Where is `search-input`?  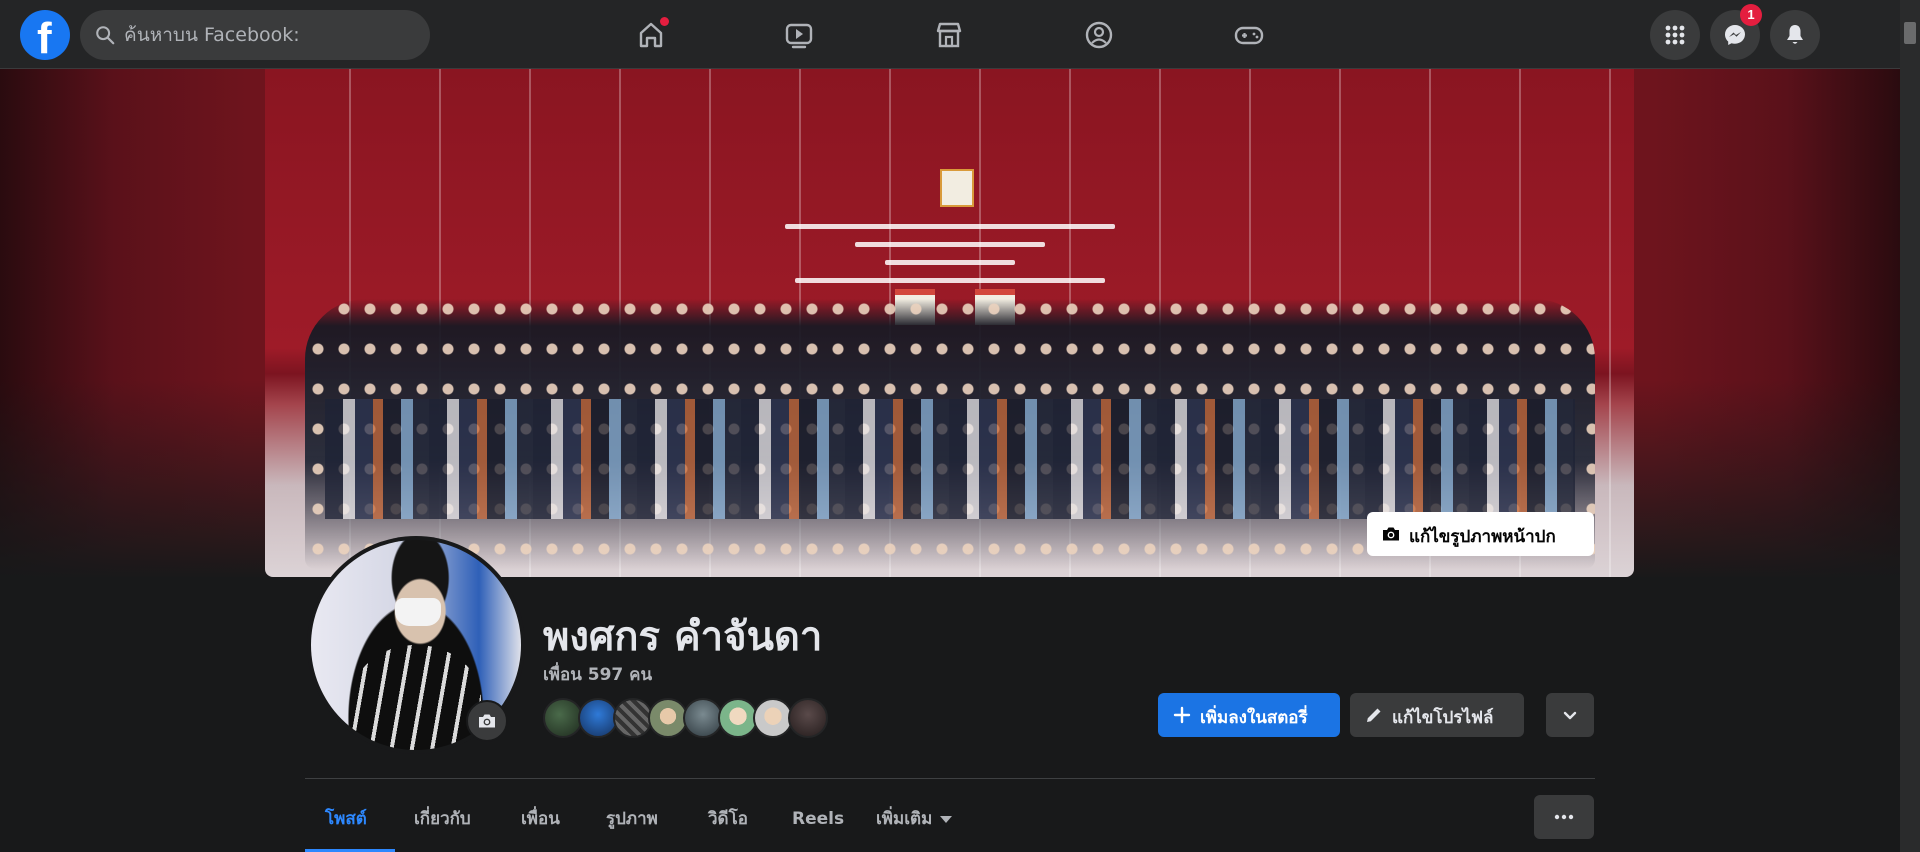
search-input is located at coordinates (269, 35).